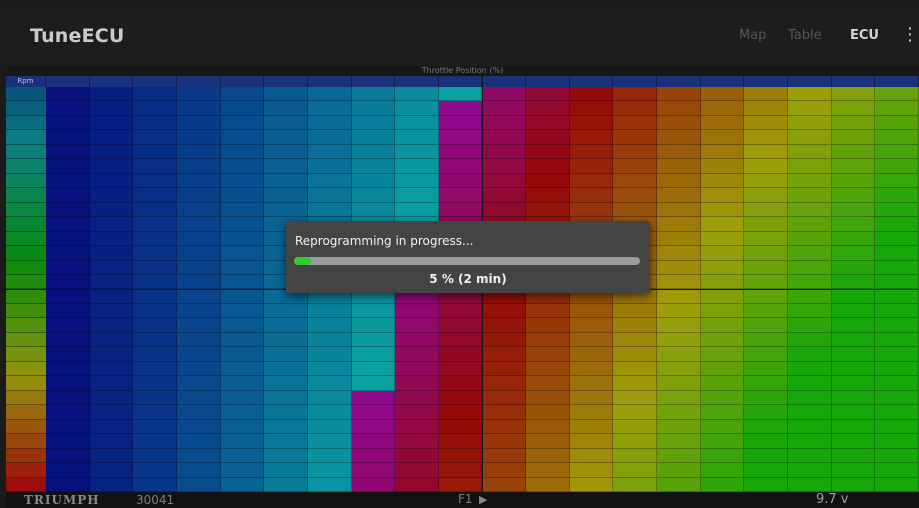  I want to click on progress-bar-fill, so click(303, 261).